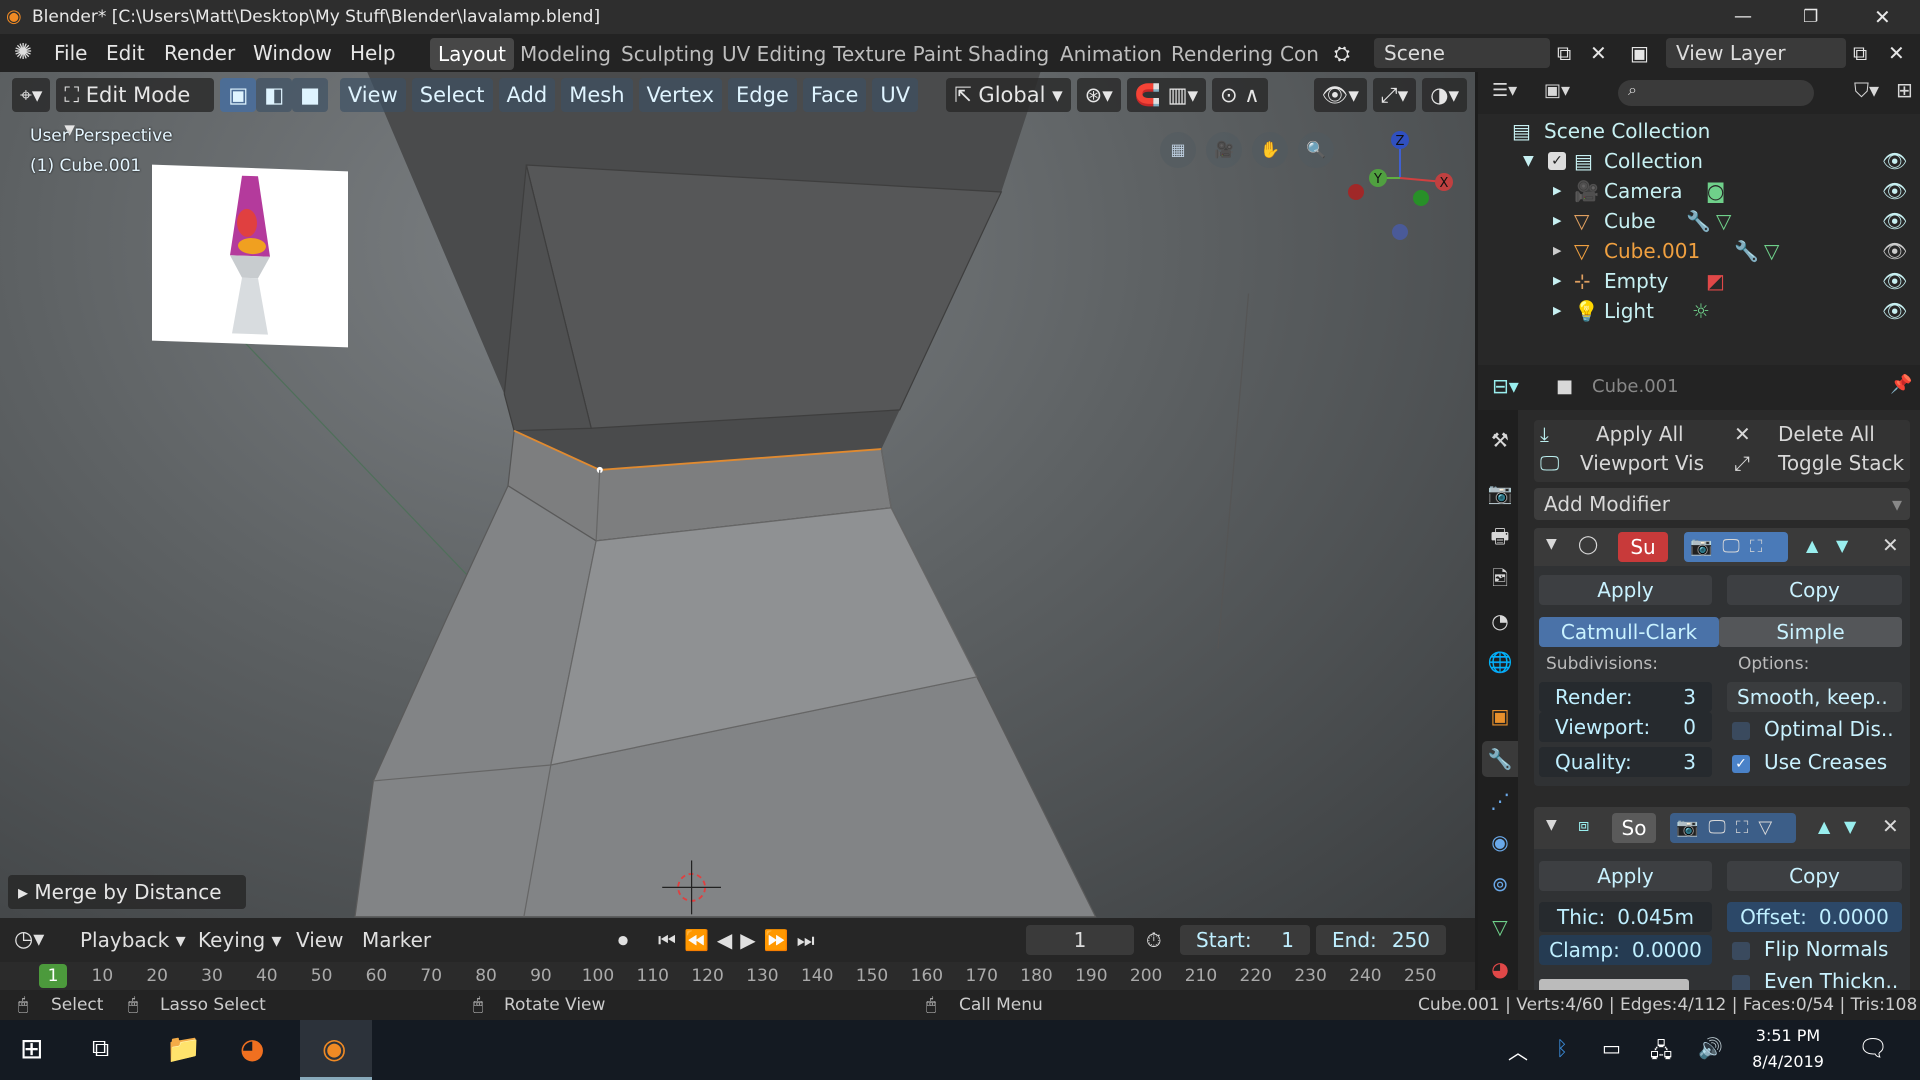 This screenshot has width=1920, height=1080. I want to click on thickness-field: Thic: 0.045m, so click(1625, 917).